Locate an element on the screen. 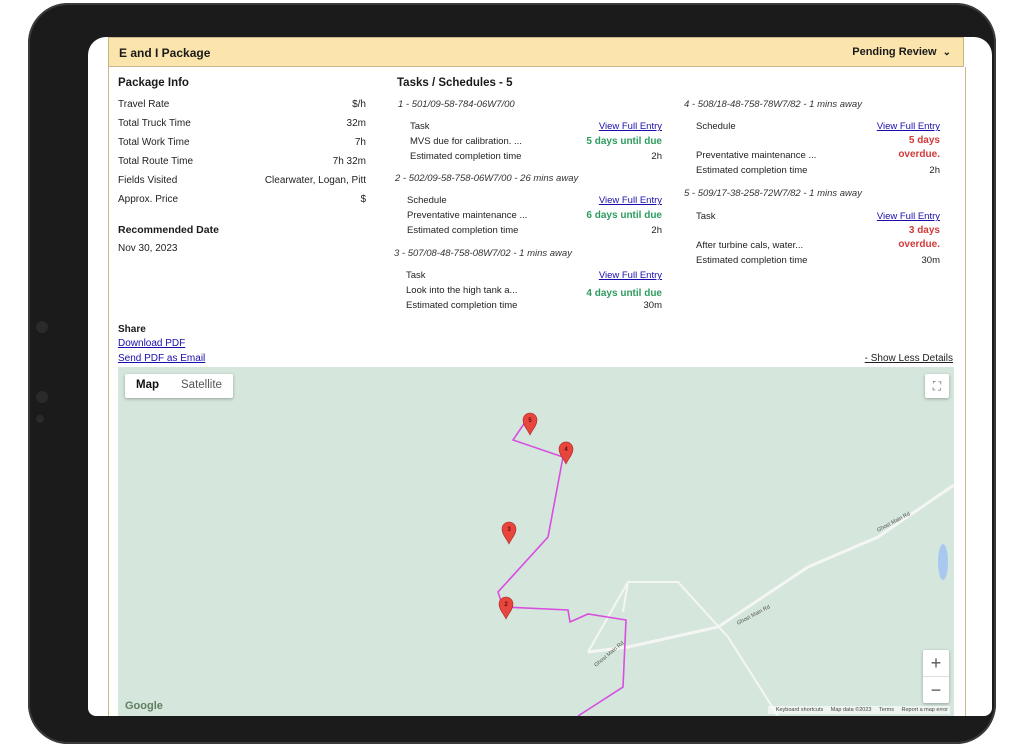  download-pdf-link: Download PDF is located at coordinates (151, 343).